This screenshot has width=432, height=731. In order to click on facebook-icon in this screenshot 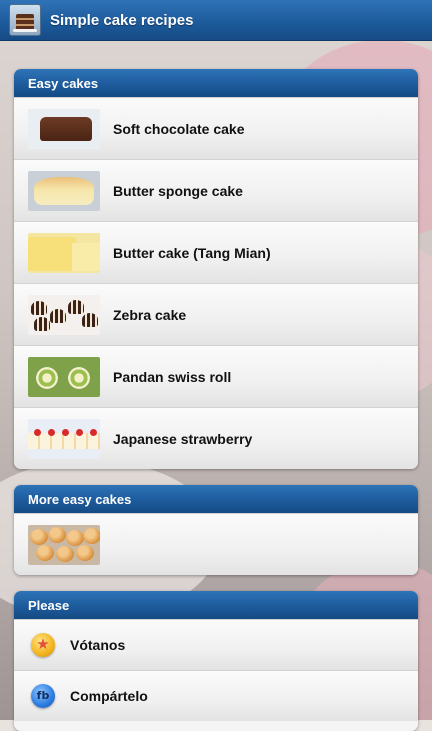, I will do `click(43, 696)`.